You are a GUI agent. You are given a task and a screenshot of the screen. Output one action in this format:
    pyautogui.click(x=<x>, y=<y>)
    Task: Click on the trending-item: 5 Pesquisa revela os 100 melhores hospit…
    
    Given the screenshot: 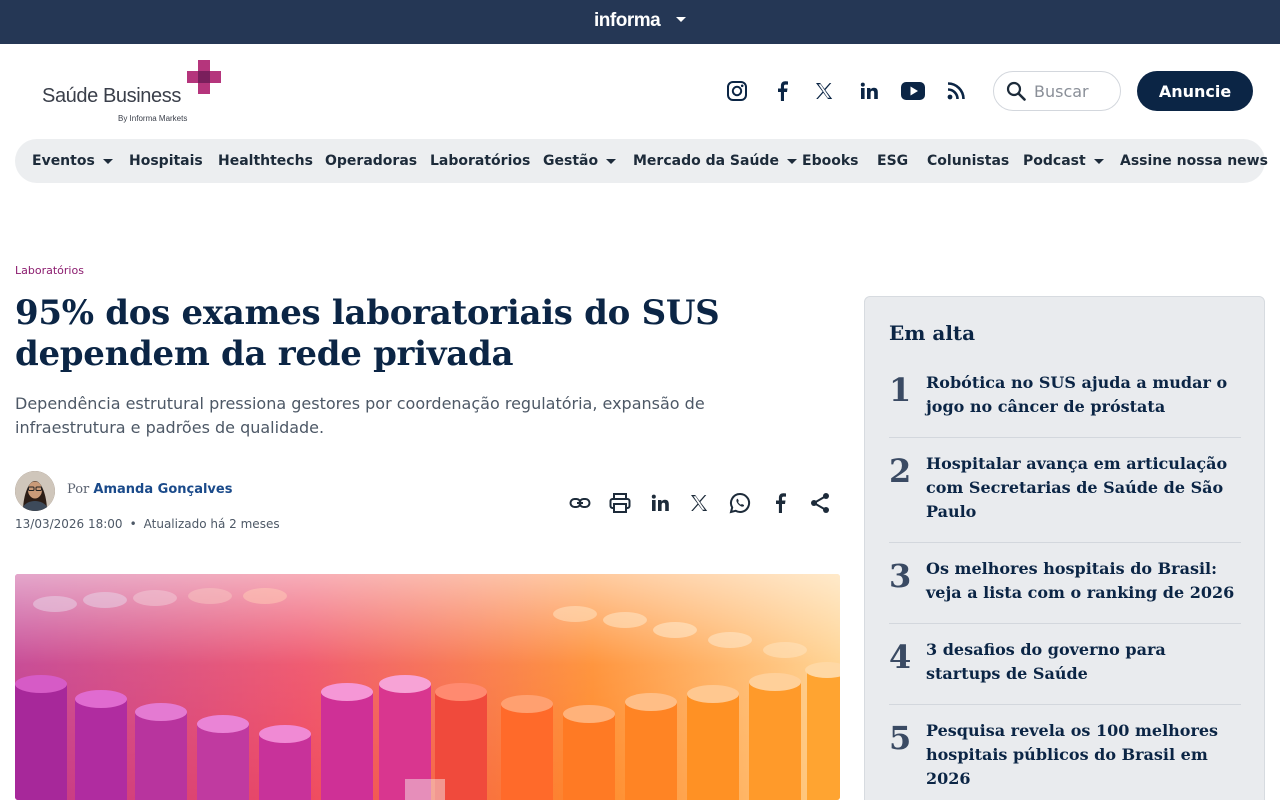 What is the action you would take?
    pyautogui.click(x=1065, y=753)
    